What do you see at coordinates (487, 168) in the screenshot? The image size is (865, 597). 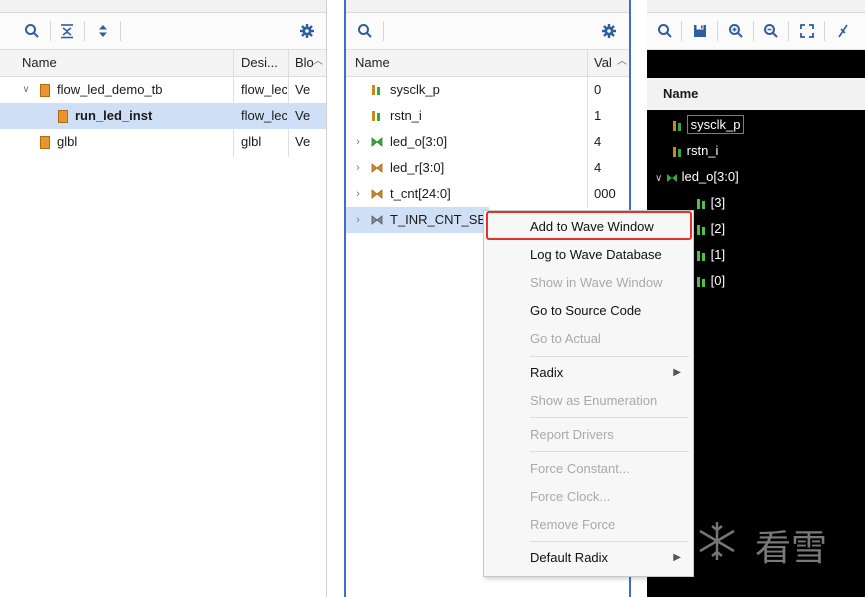 I see `object-row: › led_r[3:0] 4` at bounding box center [487, 168].